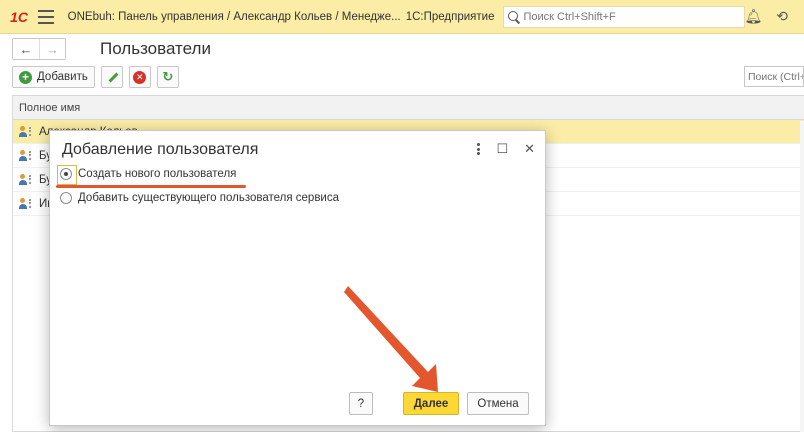  I want to click on refresh-button: ↻, so click(167, 77).